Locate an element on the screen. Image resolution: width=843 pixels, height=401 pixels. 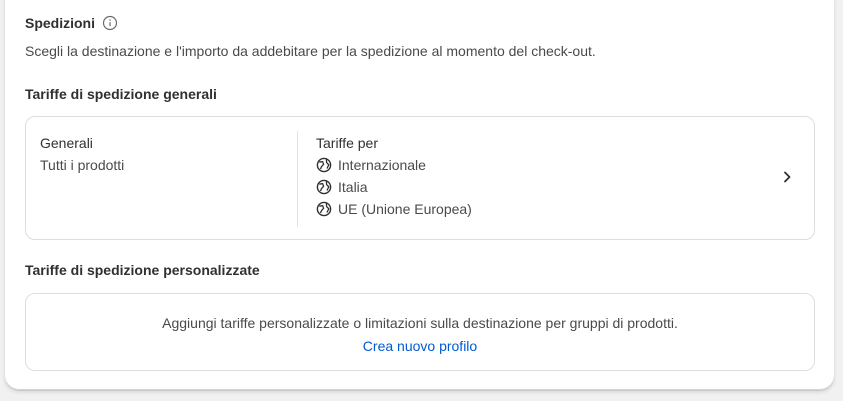
section-title: Spedizioni is located at coordinates (60, 23).